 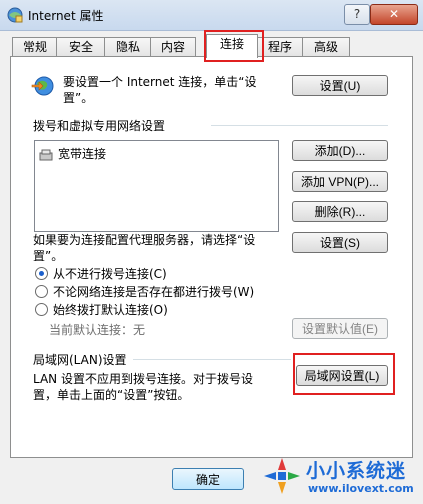 I want to click on internet-options-icon, so click(x=15, y=15).